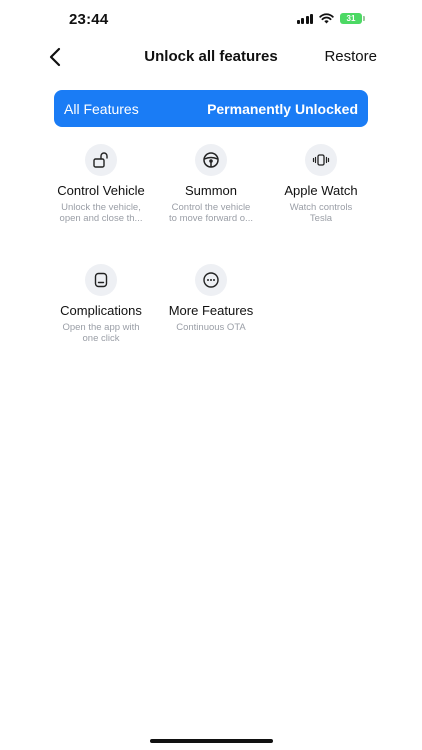 Image resolution: width=422 pixels, height=750 pixels. I want to click on feature-description: Open the app with one click, so click(101, 333).